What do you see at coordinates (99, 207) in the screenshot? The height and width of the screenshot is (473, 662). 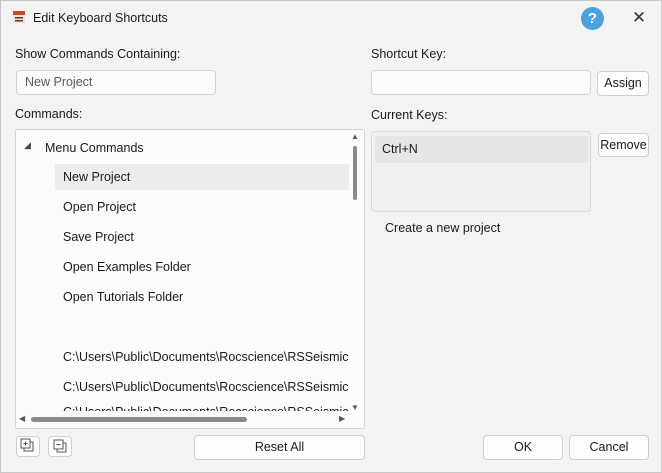 I see `list-item: Open Project` at bounding box center [99, 207].